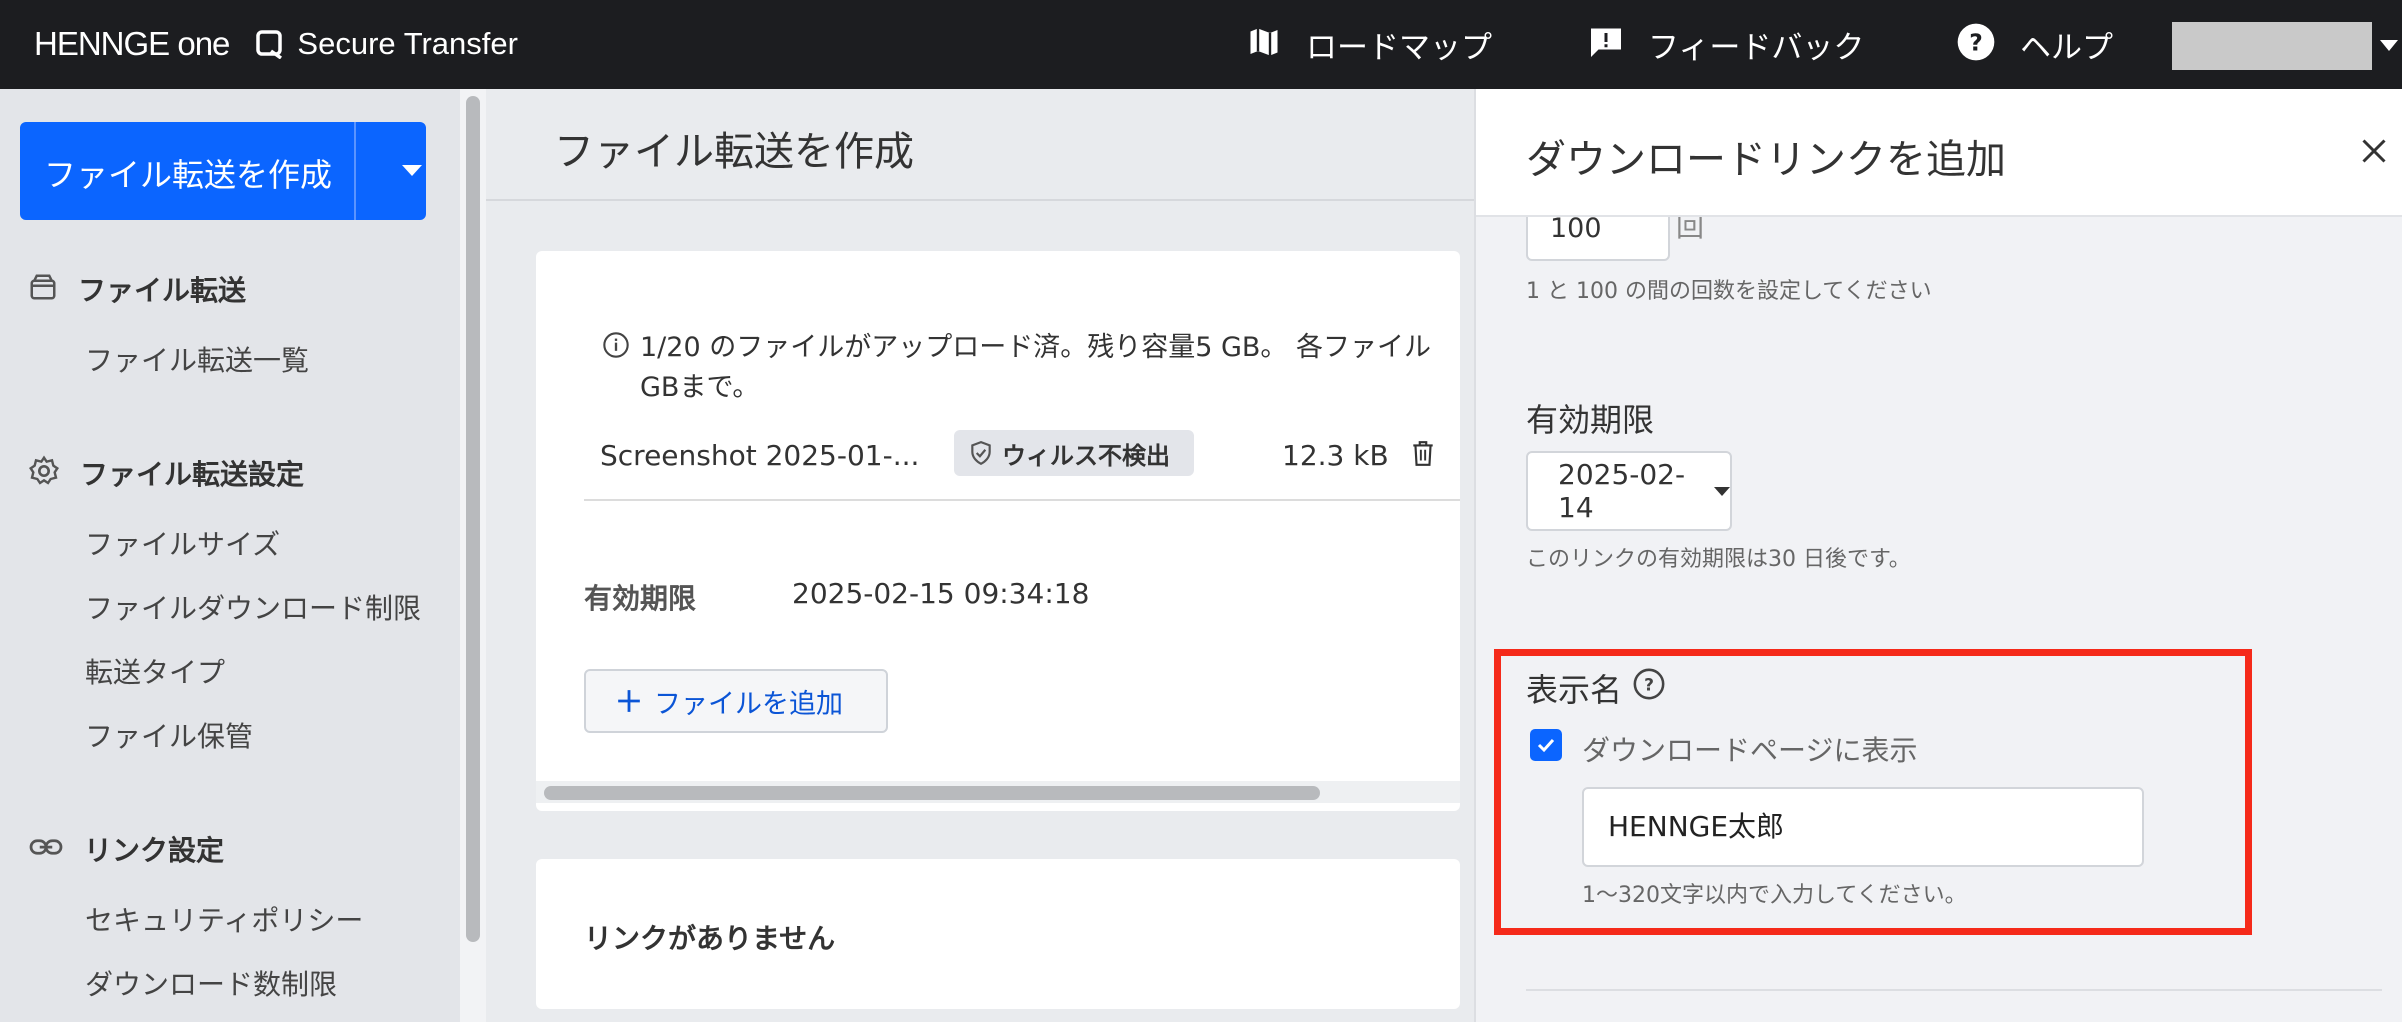  I want to click on virus-scan-badge: ウィルス不検出, so click(1074, 453).